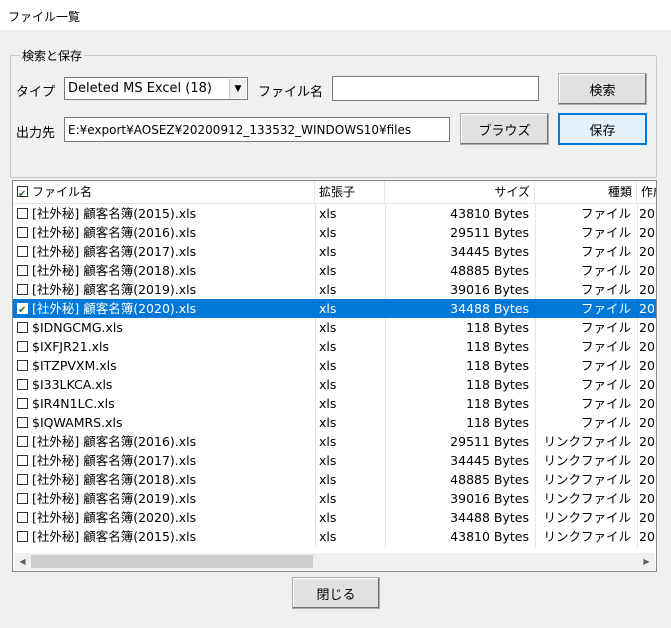  I want to click on table-row: [社外秘] 顧客名簿(2018).xls xls 48885 Bytes ファイル 20, so click(334, 270).